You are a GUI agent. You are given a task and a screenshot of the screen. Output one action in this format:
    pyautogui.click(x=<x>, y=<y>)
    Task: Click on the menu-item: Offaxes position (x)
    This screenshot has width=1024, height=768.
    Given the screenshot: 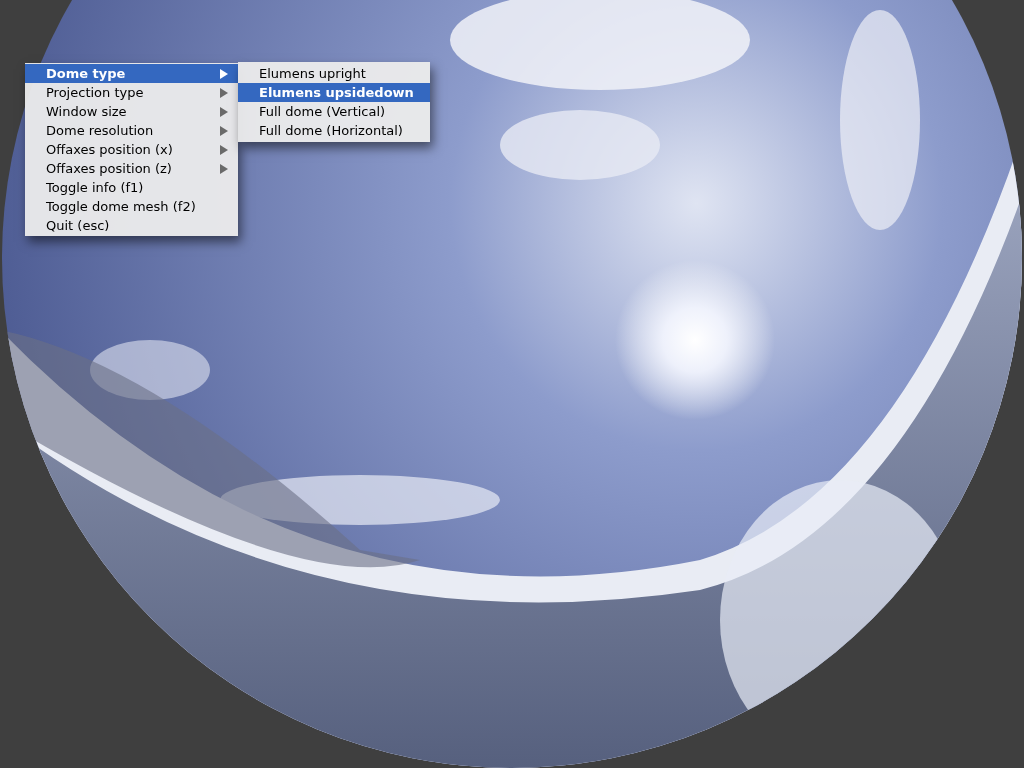 What is the action you would take?
    pyautogui.click(x=131, y=149)
    